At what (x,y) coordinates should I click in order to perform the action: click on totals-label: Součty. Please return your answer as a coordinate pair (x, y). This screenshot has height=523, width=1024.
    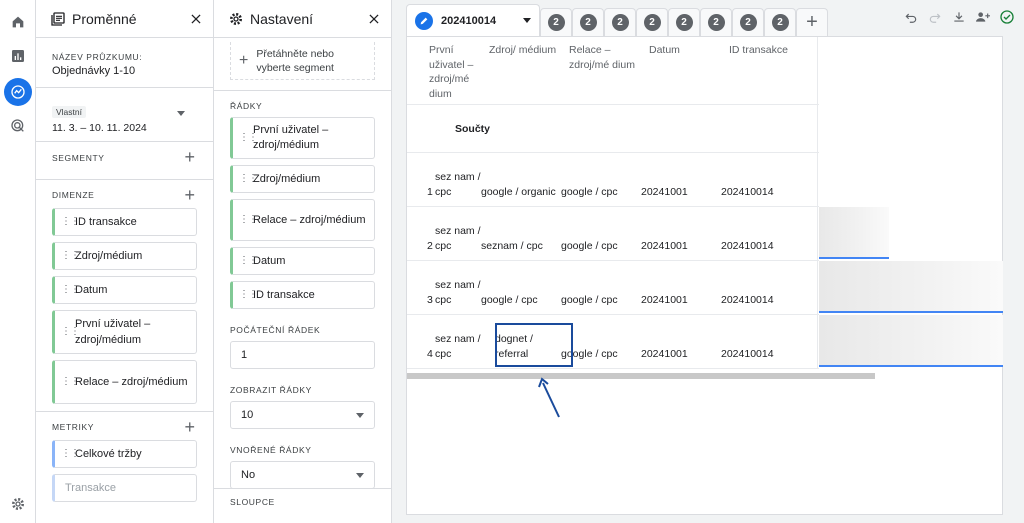
    Looking at the image, I should click on (473, 129).